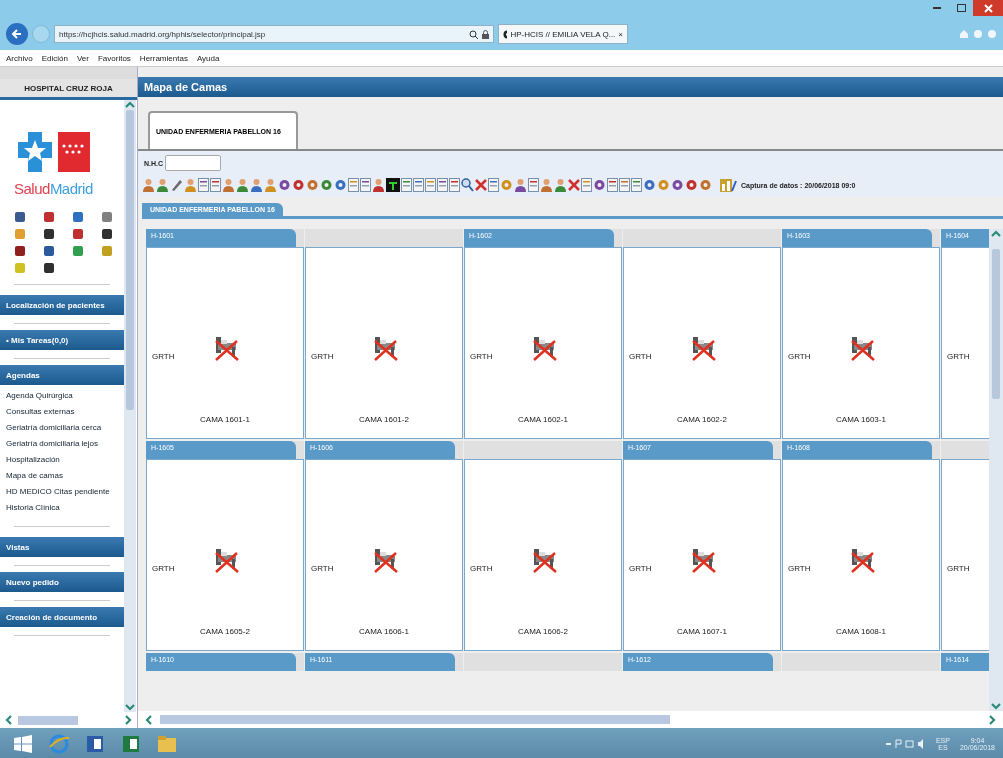 The width and height of the screenshot is (1003, 758). What do you see at coordinates (62, 582) in the screenshot?
I see `sidebar-section: Nuevo pedido` at bounding box center [62, 582].